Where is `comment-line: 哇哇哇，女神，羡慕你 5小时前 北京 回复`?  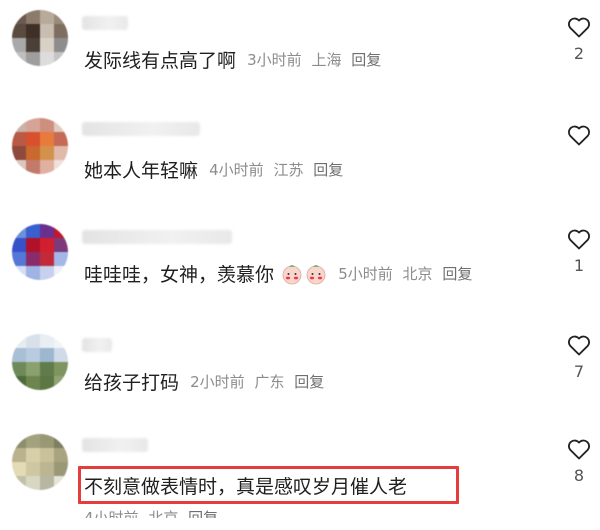 comment-line: 哇哇哇，女神，羡慕你 5小时前 北京 回复 is located at coordinates (280, 273).